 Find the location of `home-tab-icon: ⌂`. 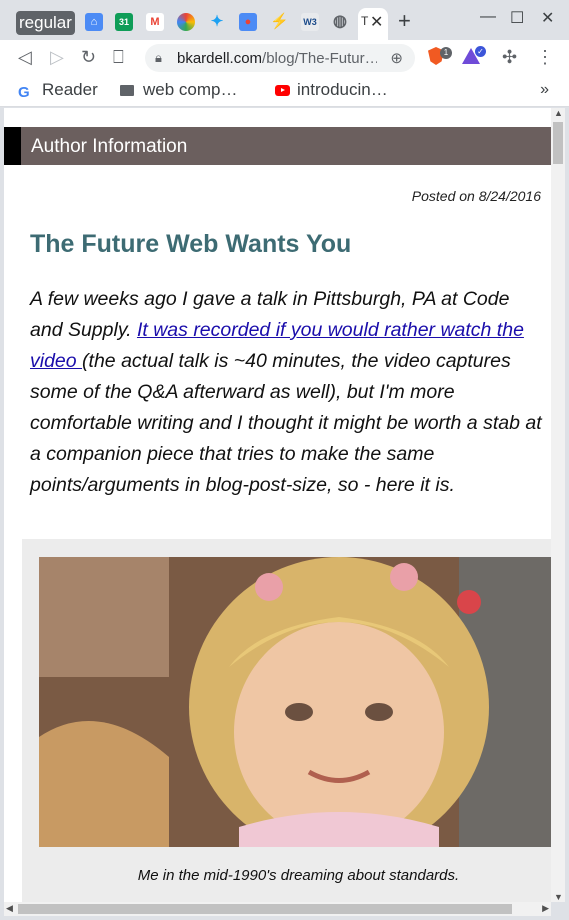

home-tab-icon: ⌂ is located at coordinates (94, 22).